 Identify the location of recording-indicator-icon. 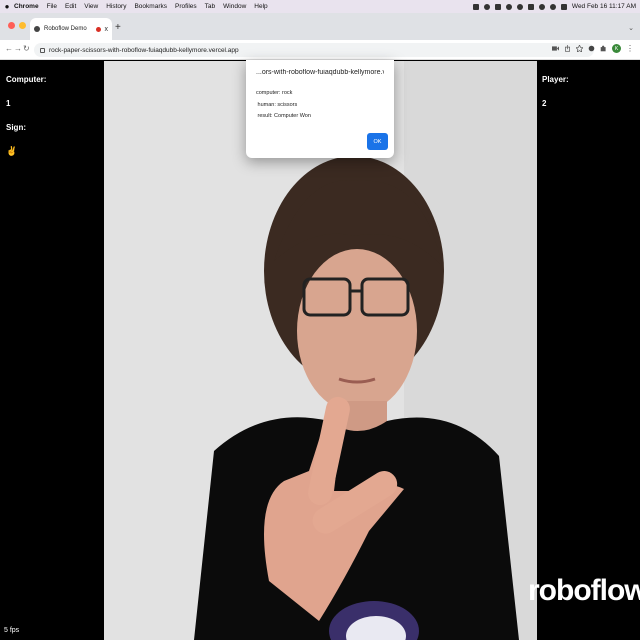
(98, 29).